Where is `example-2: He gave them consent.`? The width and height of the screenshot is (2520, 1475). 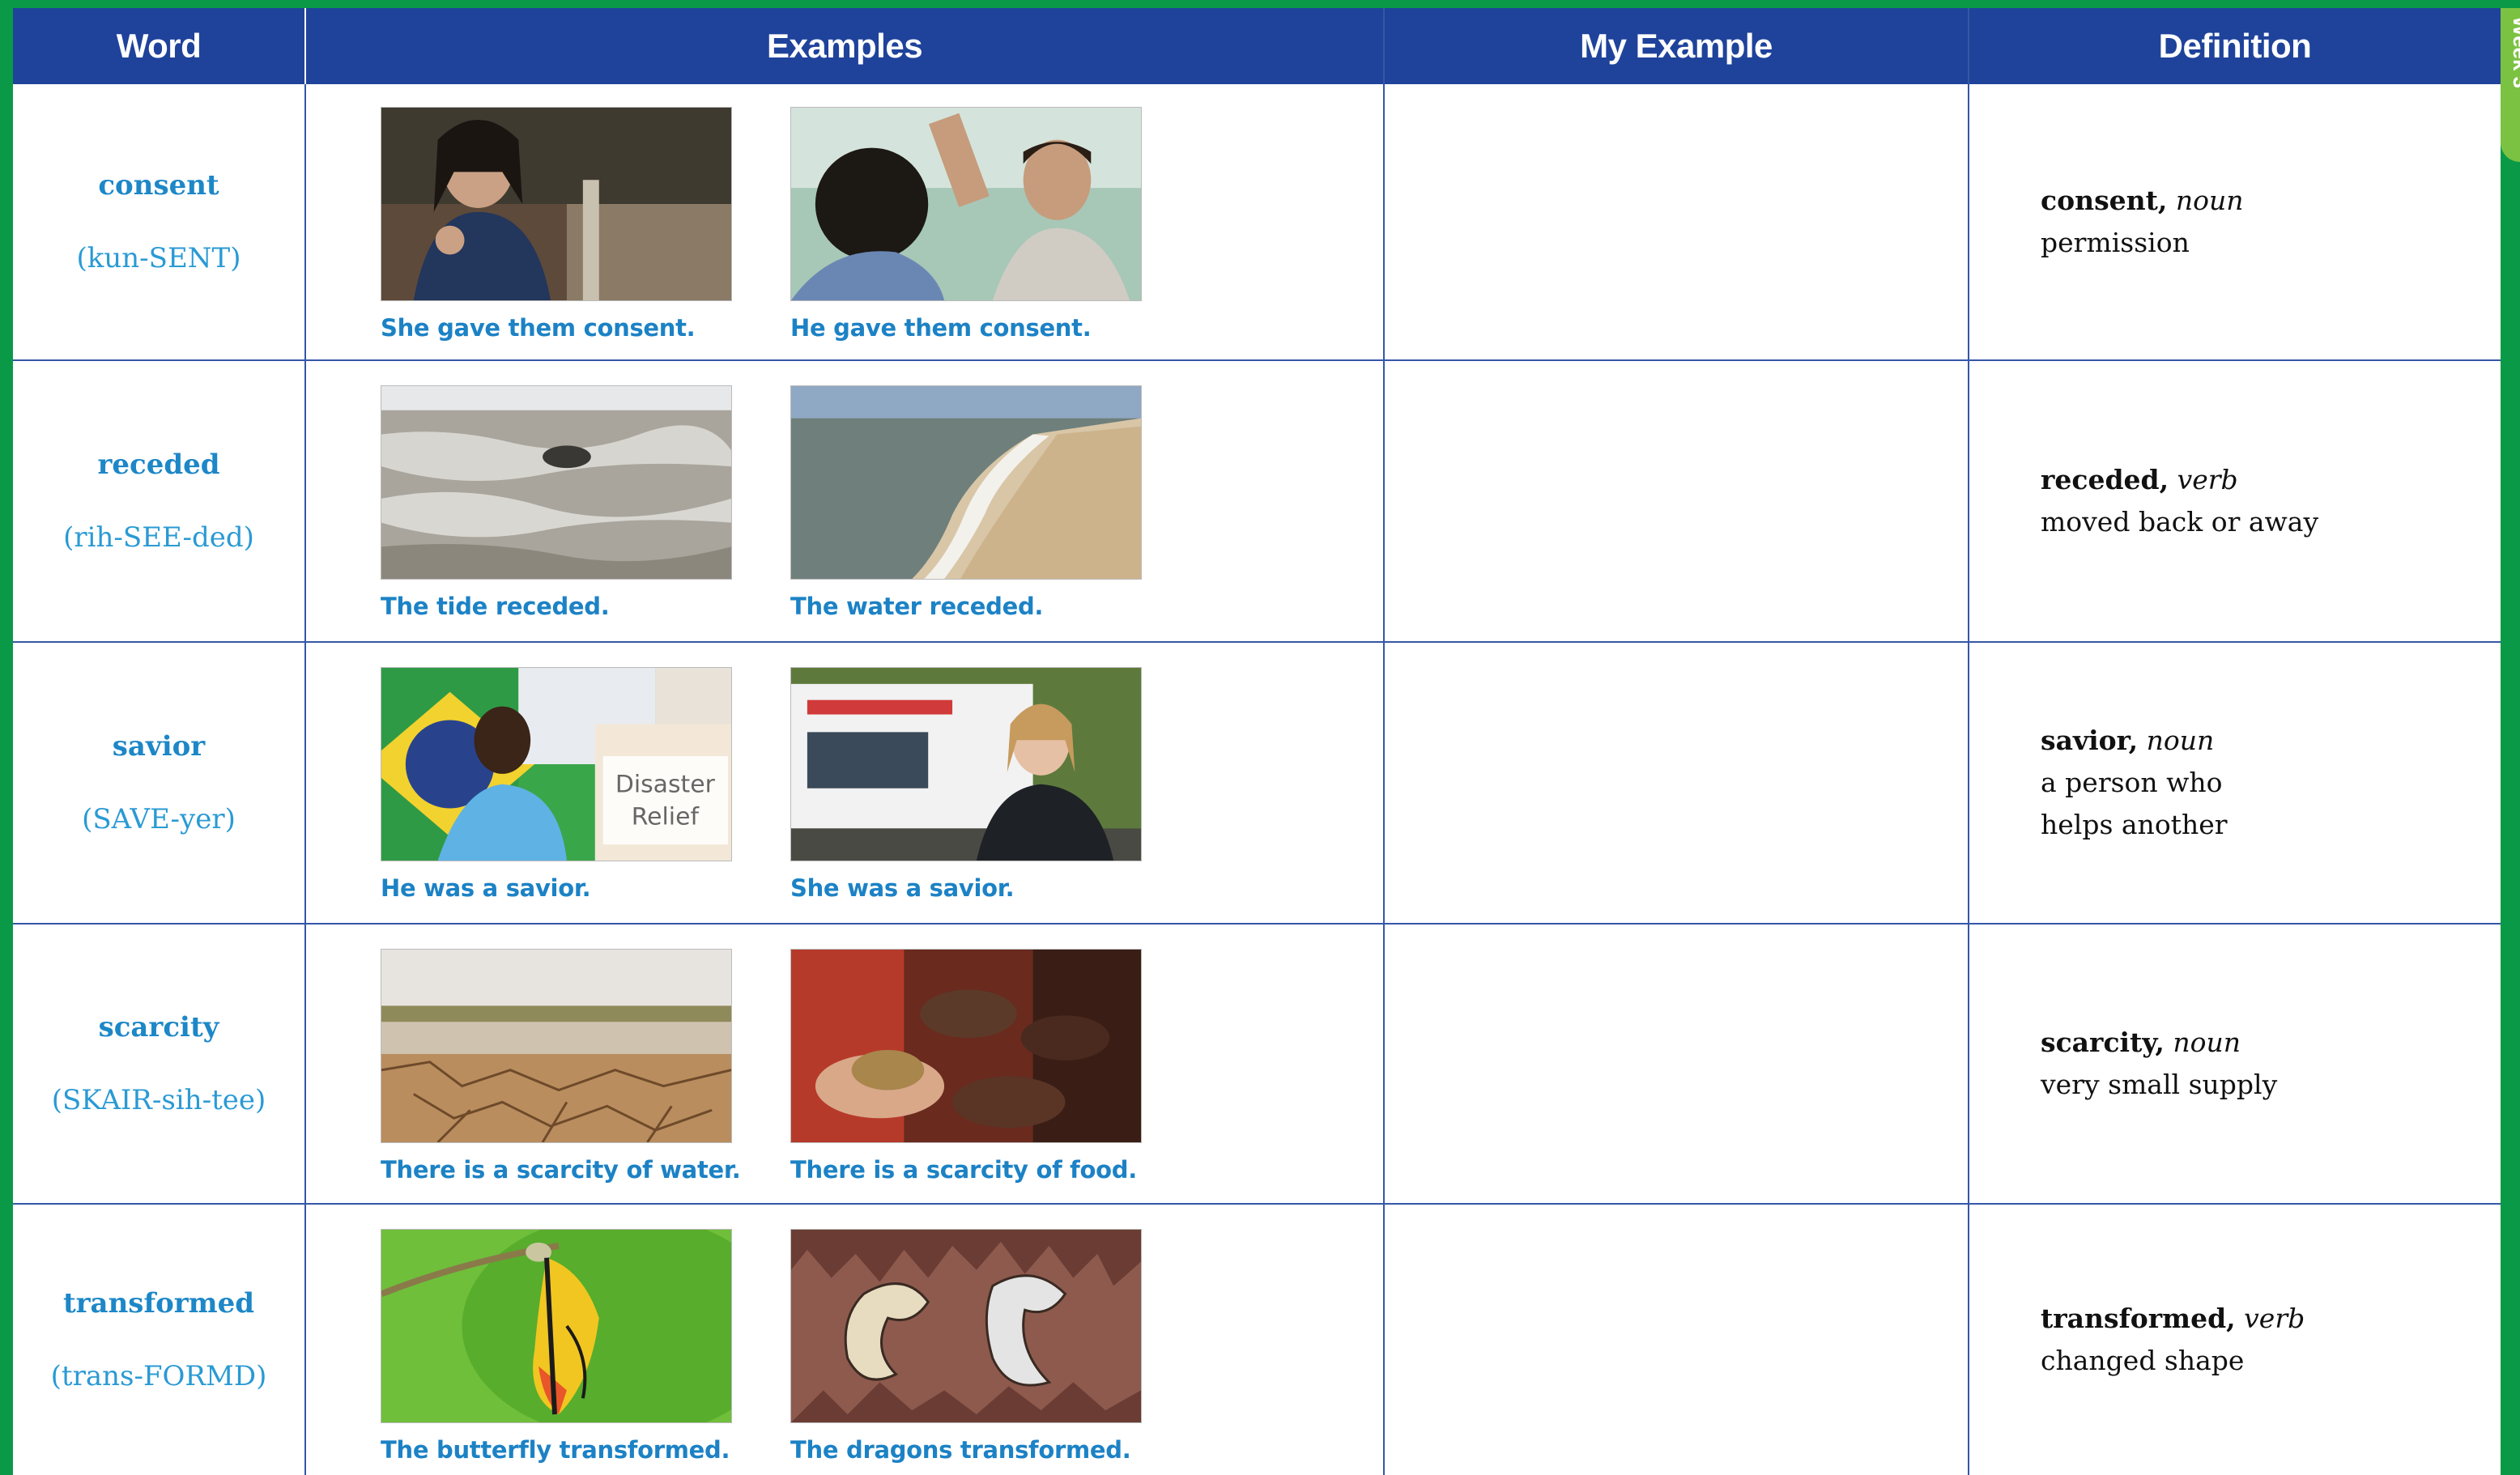
example-2: He gave them consent. is located at coordinates (966, 224).